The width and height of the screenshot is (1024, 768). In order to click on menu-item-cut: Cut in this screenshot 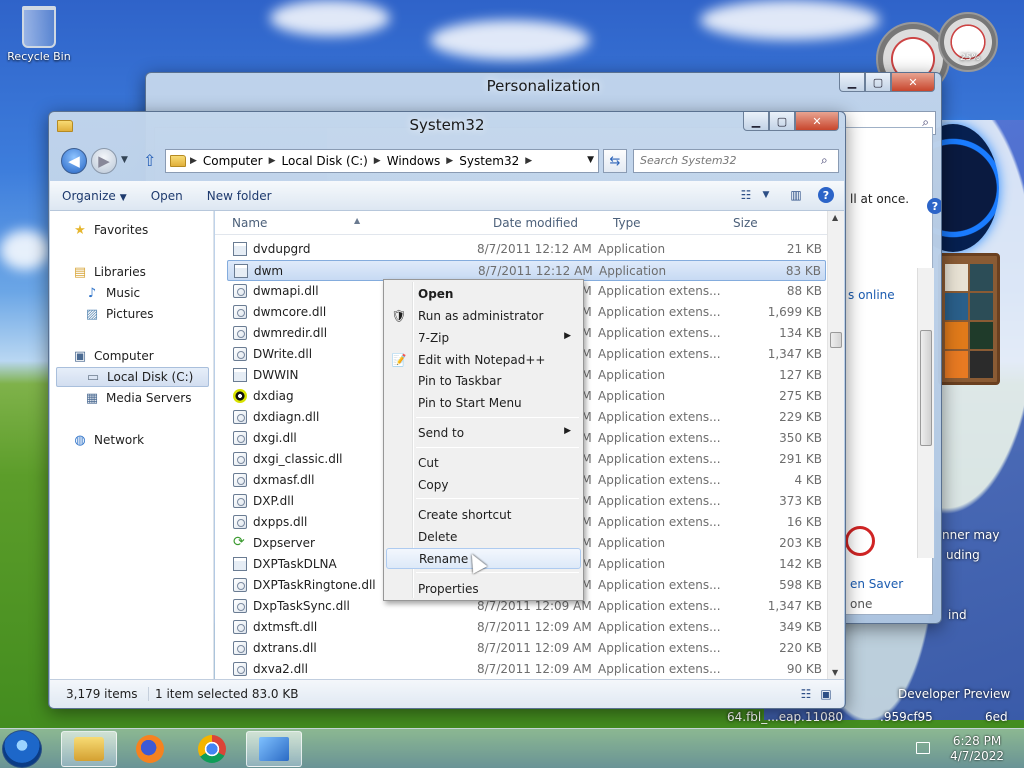, I will do `click(483, 463)`.